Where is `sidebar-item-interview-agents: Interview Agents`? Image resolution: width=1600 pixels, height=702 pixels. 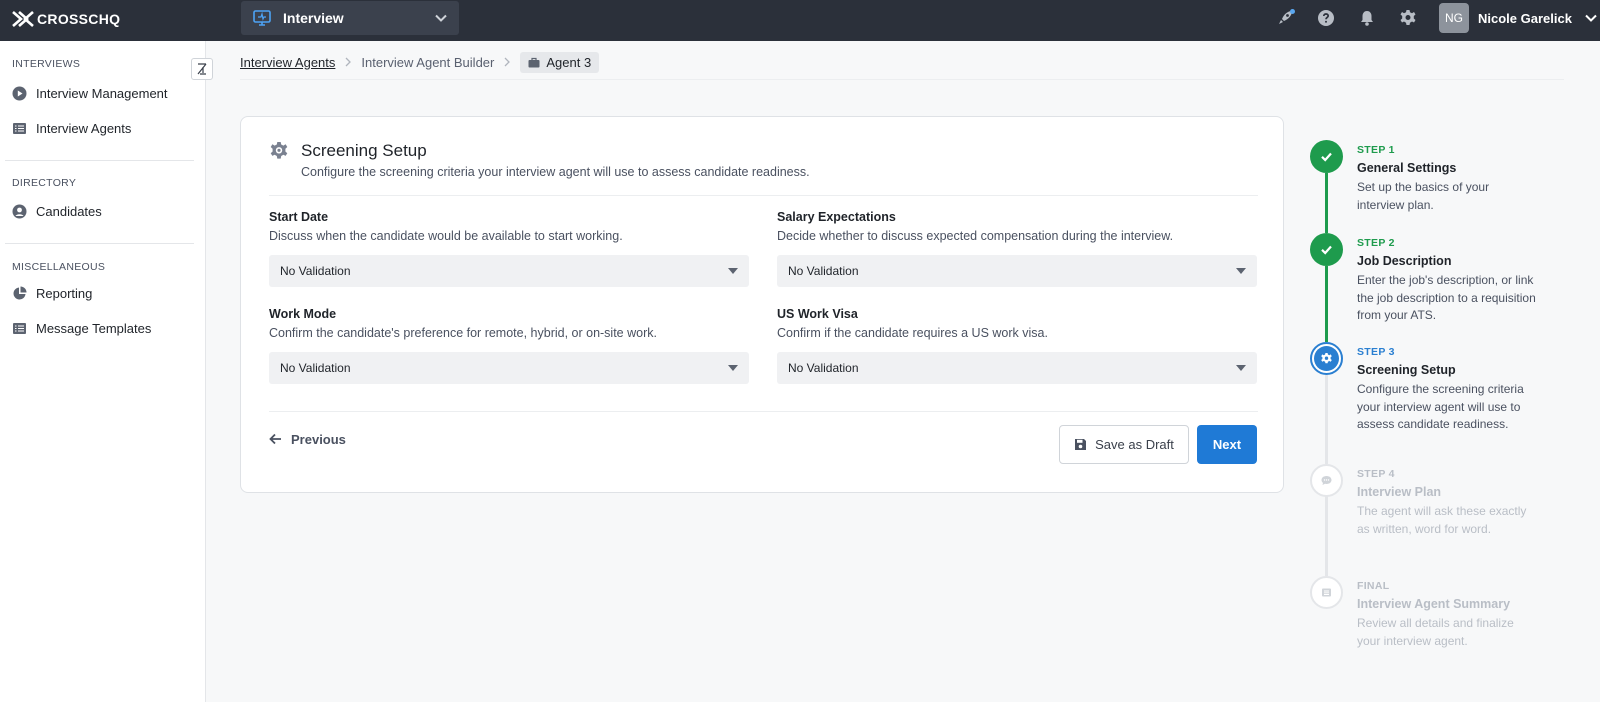 sidebar-item-interview-agents: Interview Agents is located at coordinates (71, 128).